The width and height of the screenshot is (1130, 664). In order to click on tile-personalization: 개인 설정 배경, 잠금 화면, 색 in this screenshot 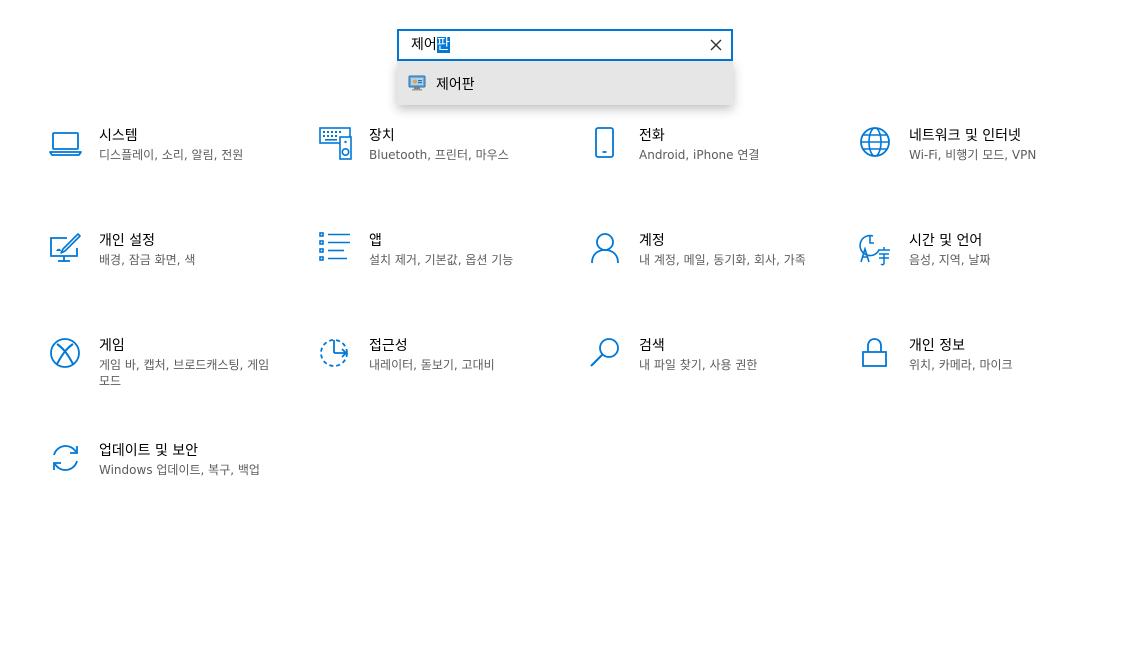, I will do `click(169, 267)`.